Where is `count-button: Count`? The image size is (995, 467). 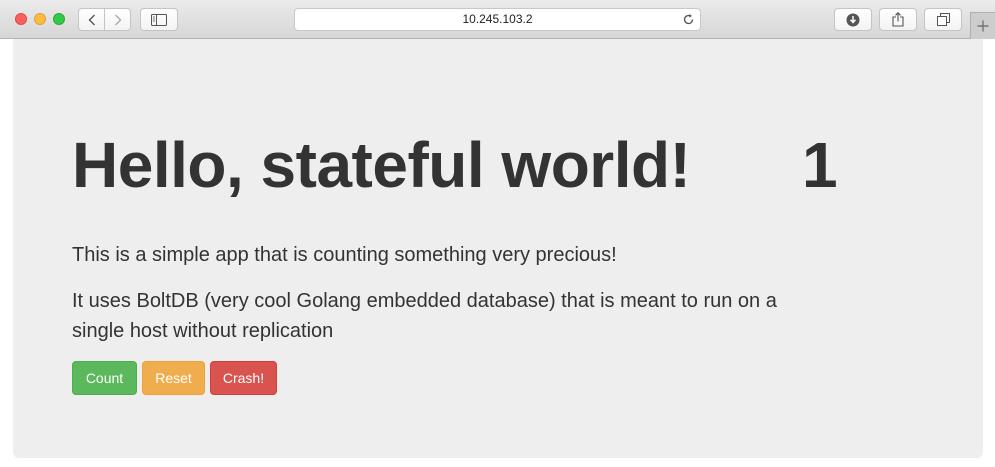 count-button: Count is located at coordinates (104, 378).